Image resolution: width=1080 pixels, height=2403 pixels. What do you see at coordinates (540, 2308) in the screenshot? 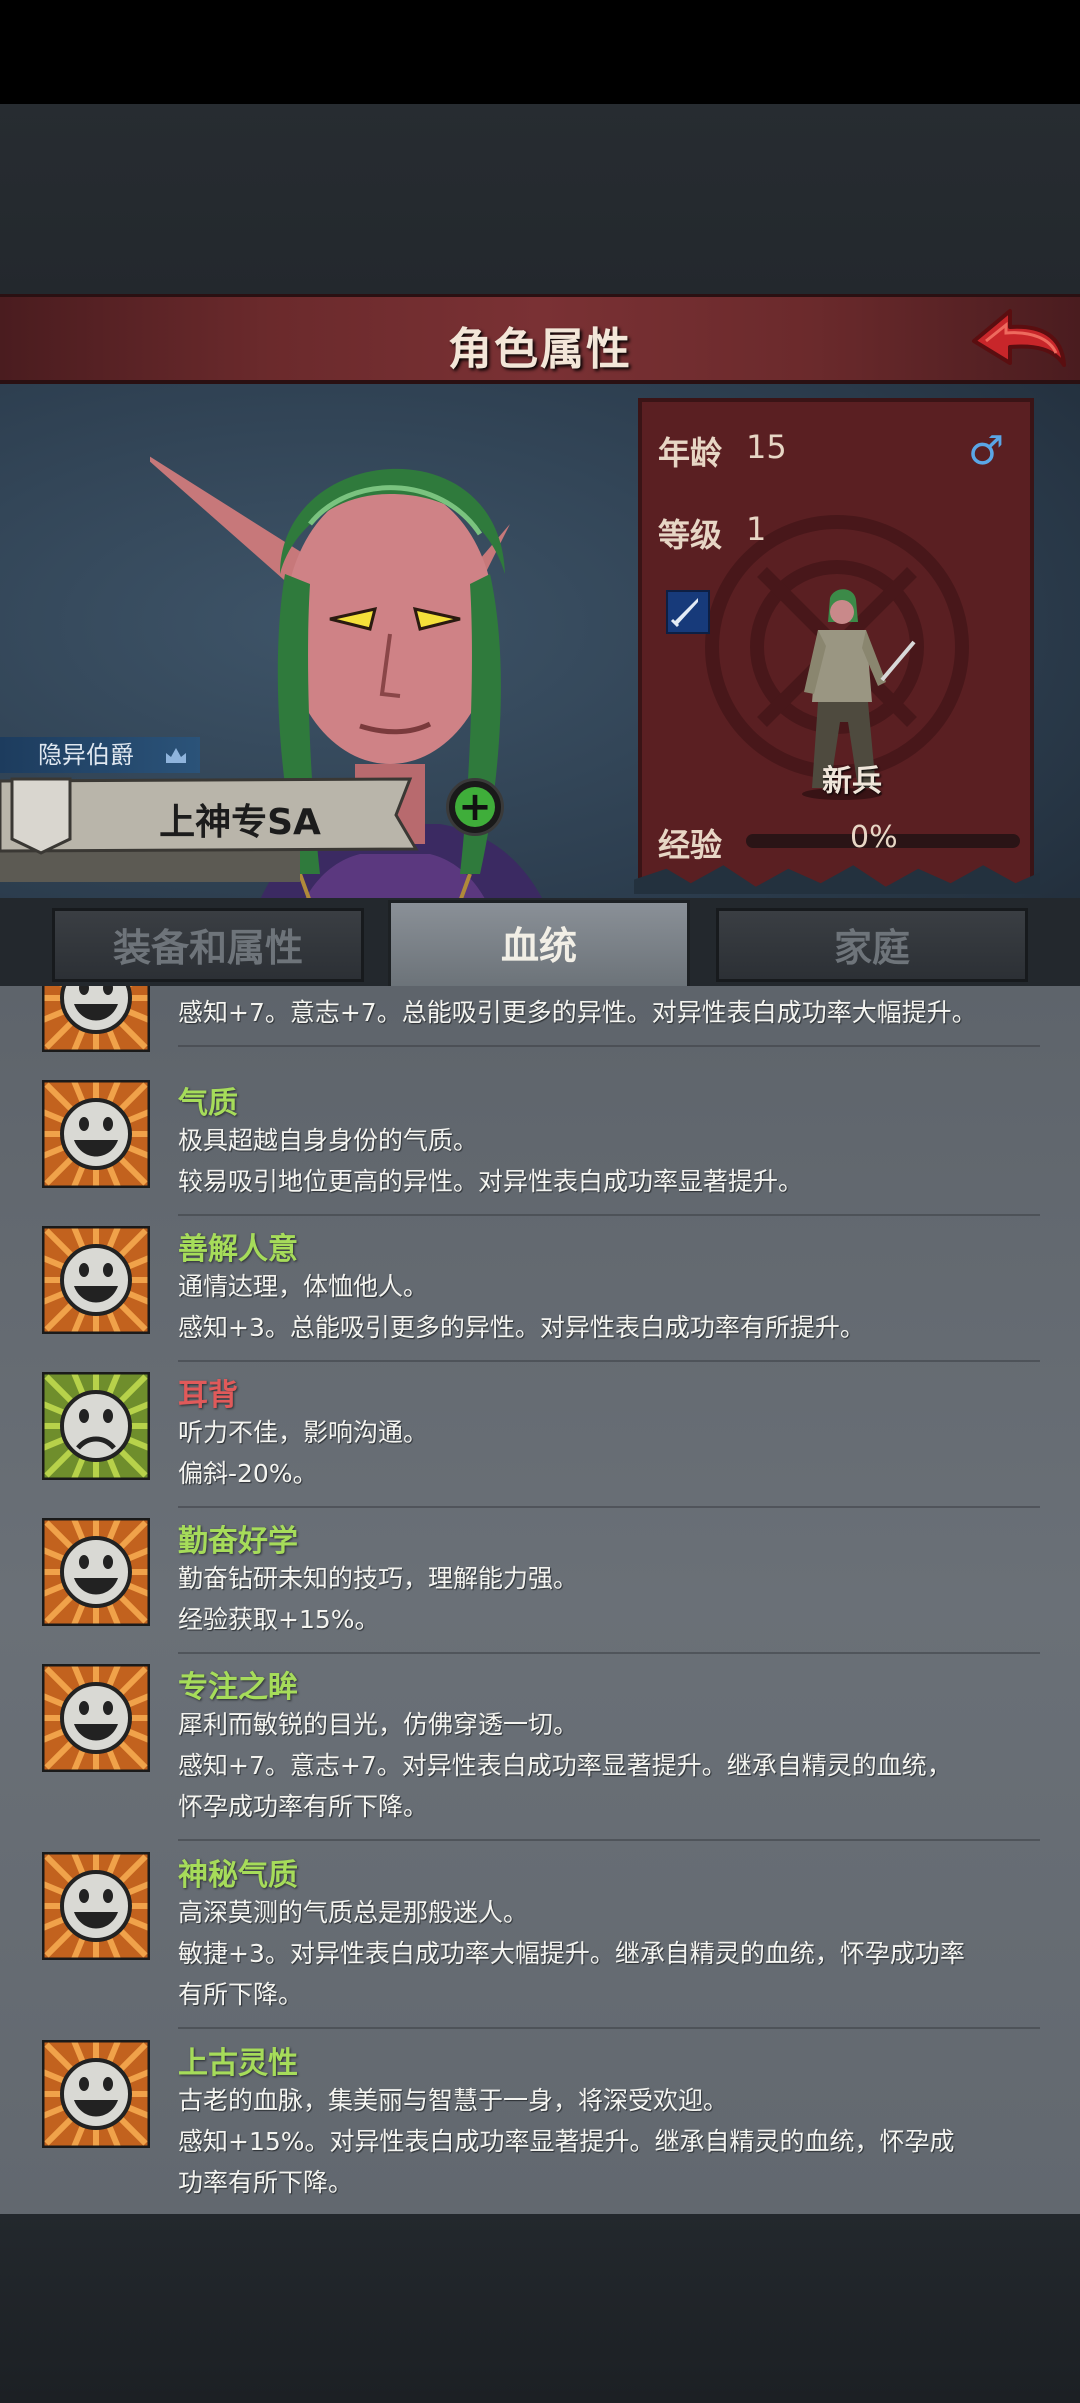
I see `bottom-backdrop` at bounding box center [540, 2308].